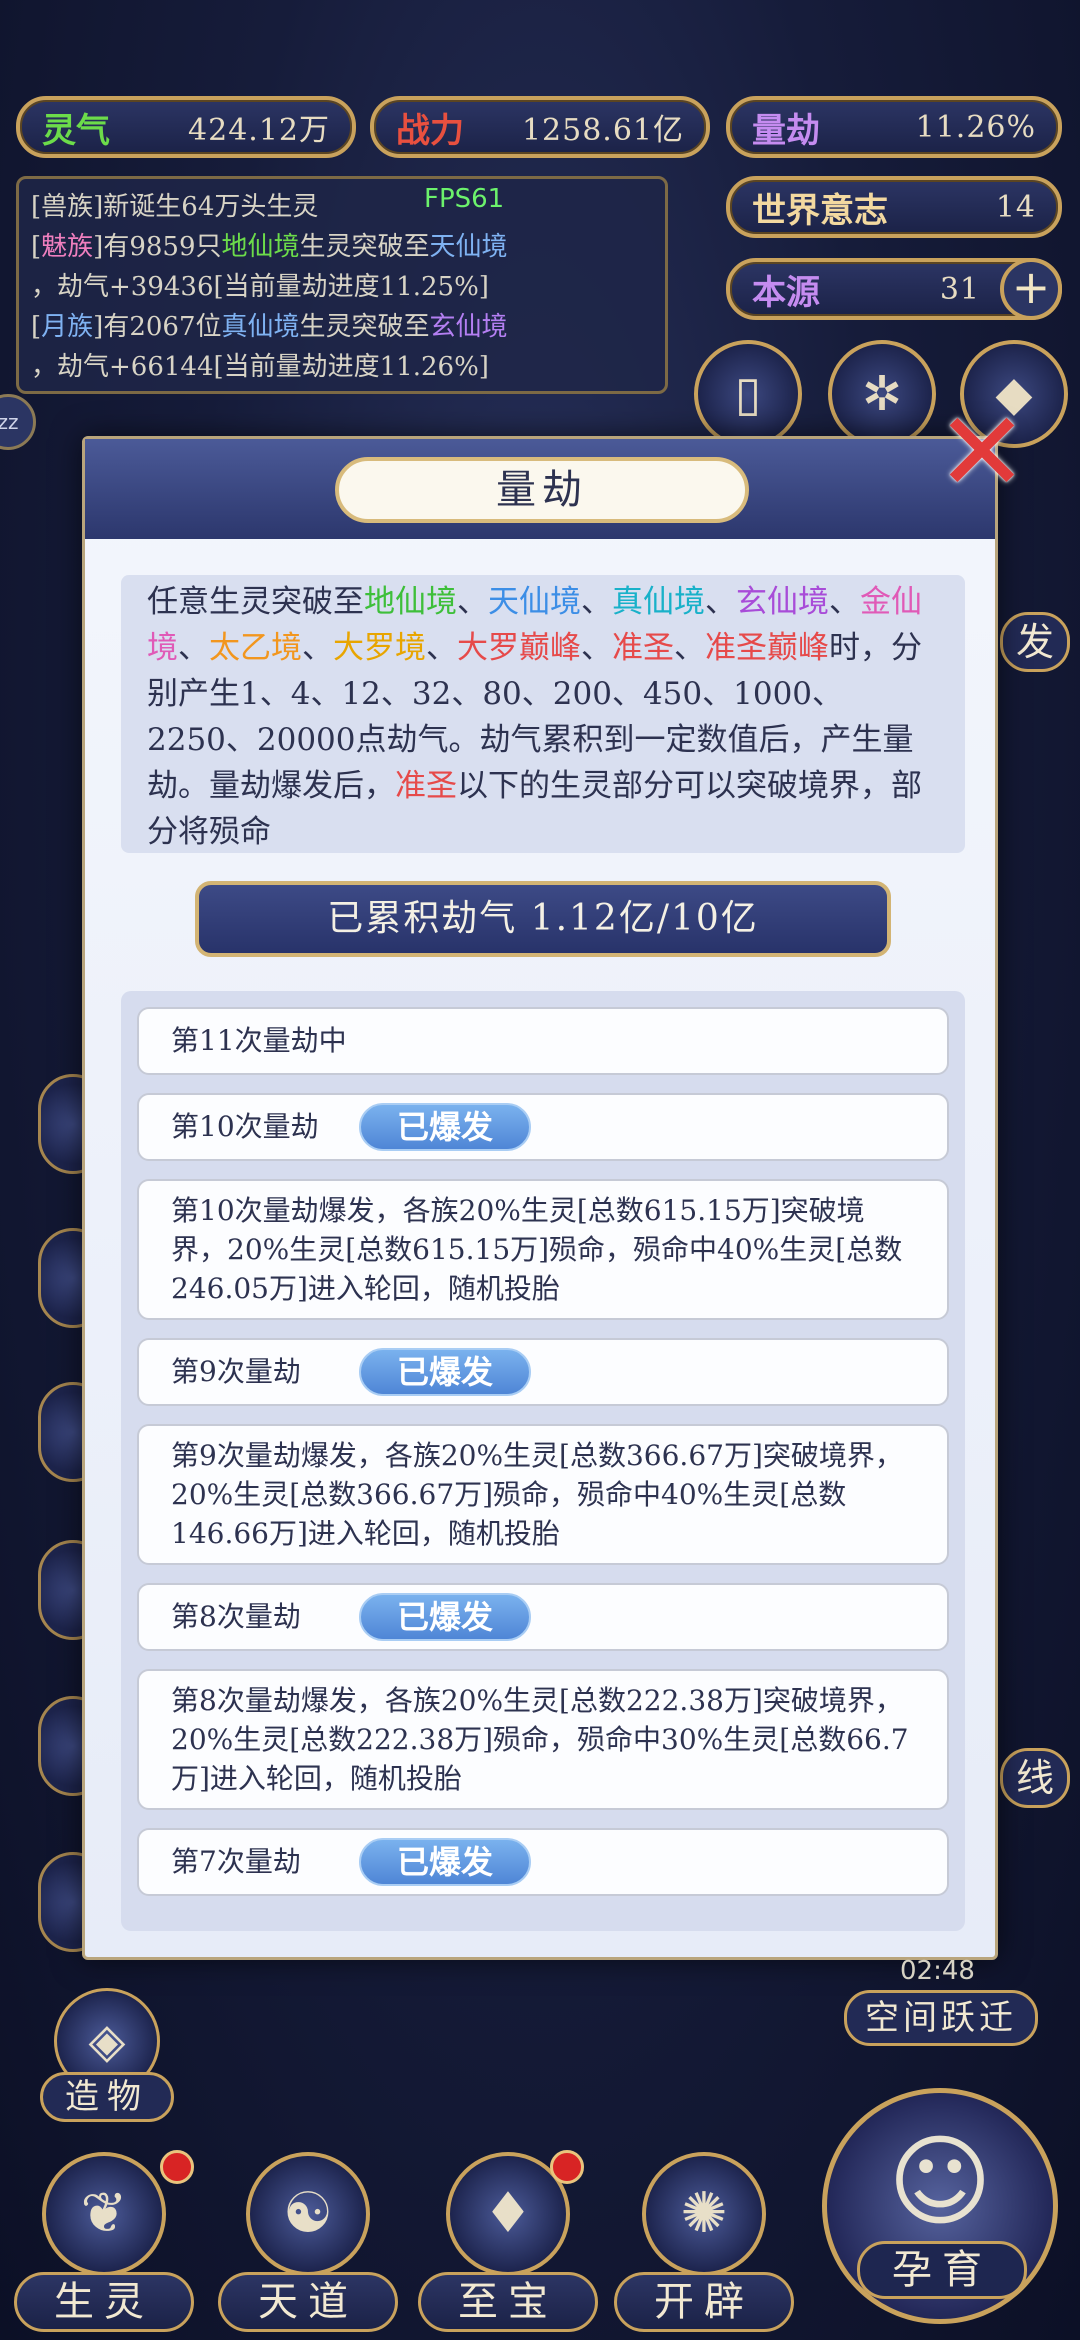 The width and height of the screenshot is (1080, 2340). Describe the element at coordinates (1035, 642) in the screenshot. I see `side-label-fa: 发` at that location.